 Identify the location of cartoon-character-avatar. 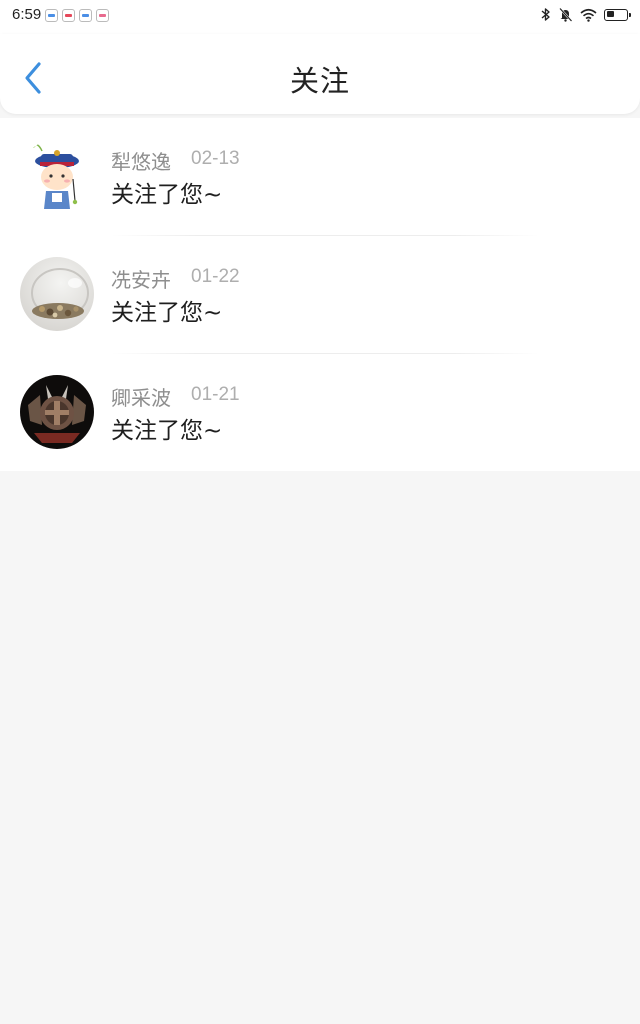
(57, 176).